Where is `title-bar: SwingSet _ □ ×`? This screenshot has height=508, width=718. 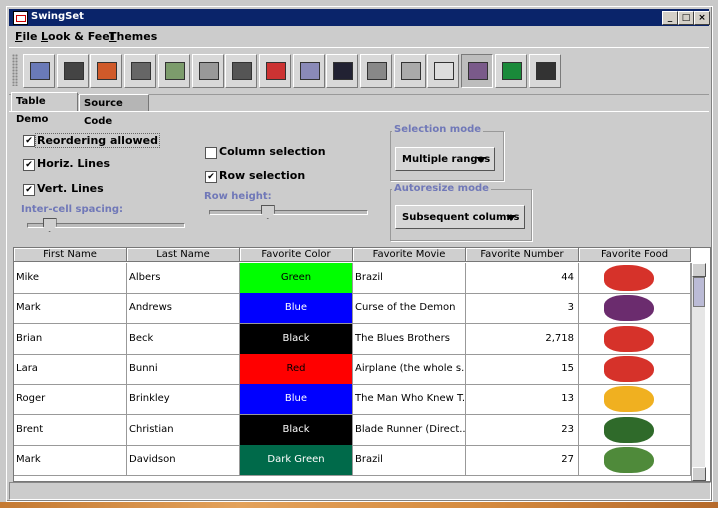
title-bar: SwingSet _ □ × is located at coordinates (359, 17).